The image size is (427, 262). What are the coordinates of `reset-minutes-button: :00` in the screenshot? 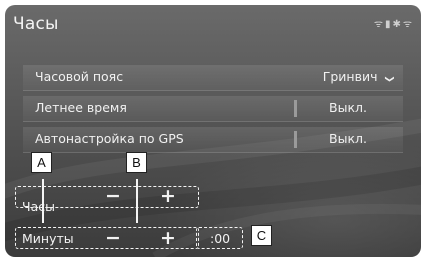 It's located at (220, 238).